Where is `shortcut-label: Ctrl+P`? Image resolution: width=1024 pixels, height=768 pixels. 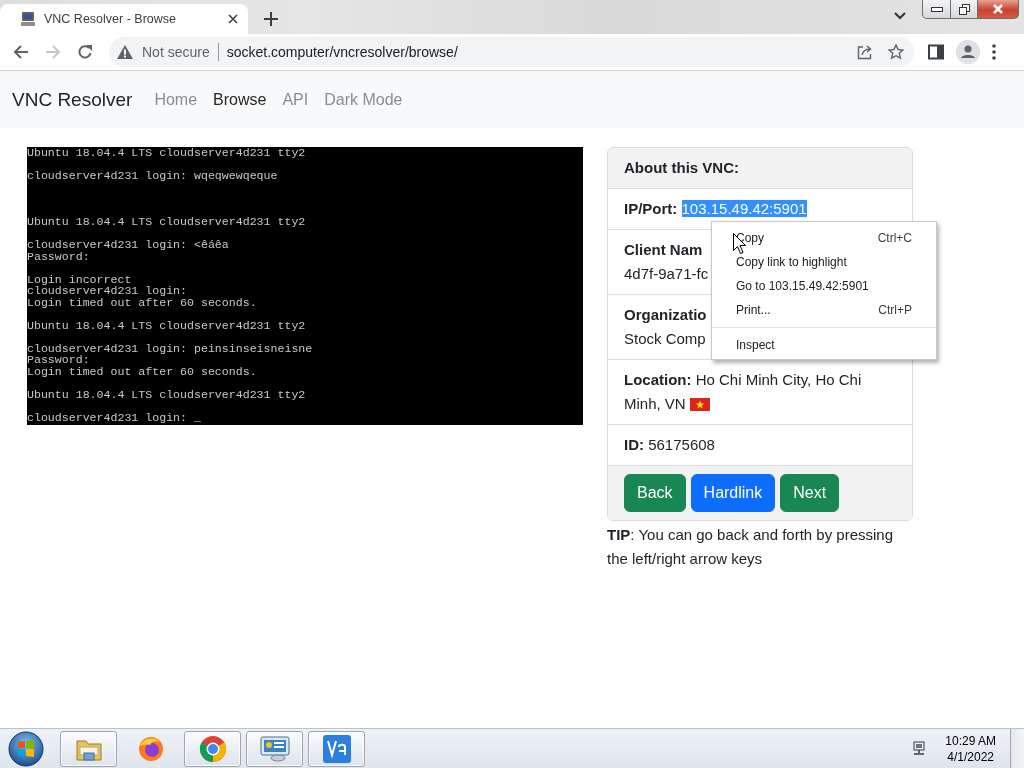
shortcut-label: Ctrl+P is located at coordinates (895, 310).